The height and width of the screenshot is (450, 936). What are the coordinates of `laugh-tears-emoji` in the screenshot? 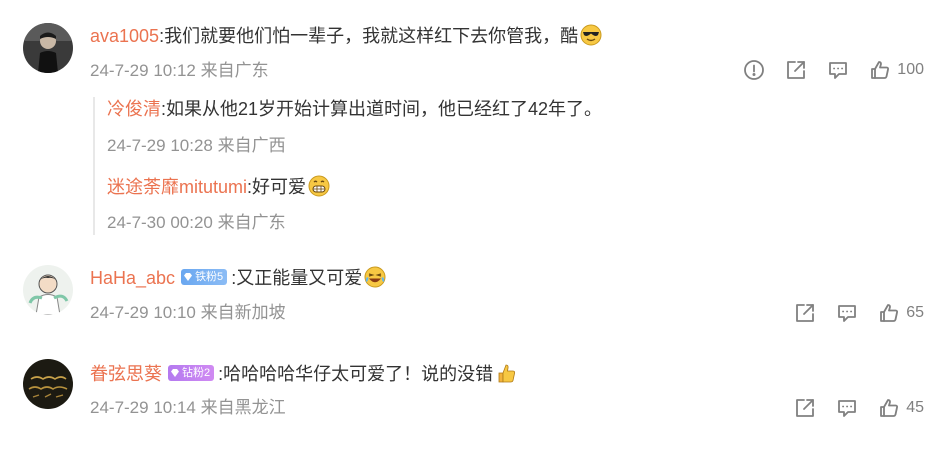 It's located at (375, 277).